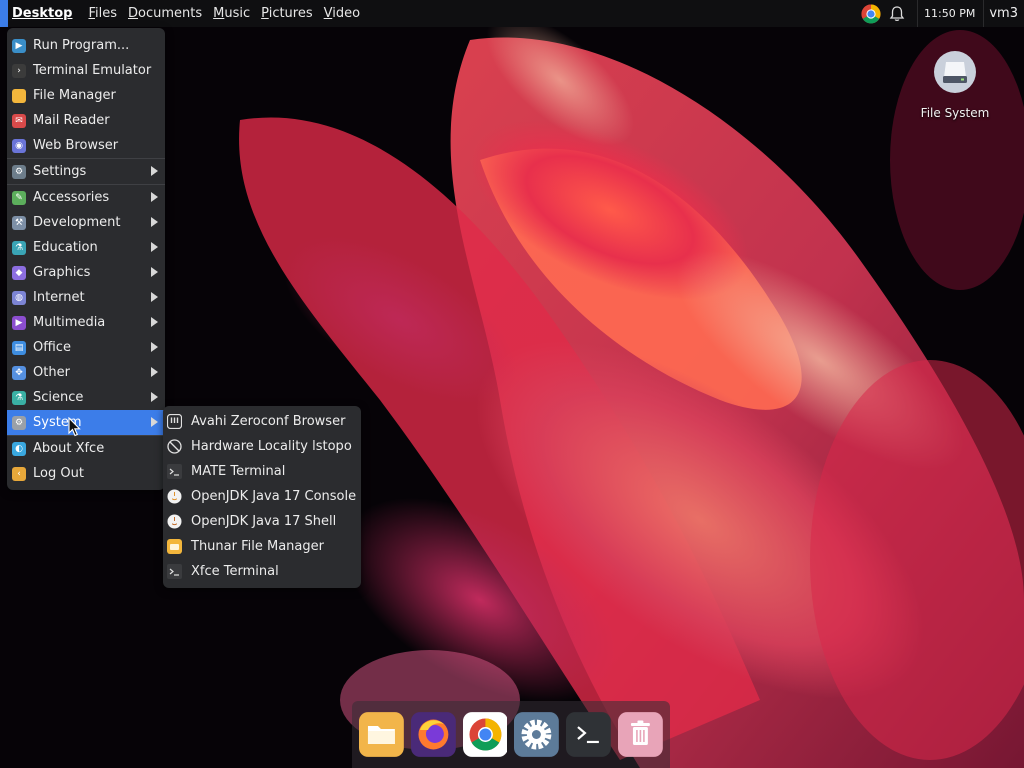 The height and width of the screenshot is (768, 1024). I want to click on submenu-item-label: OpenJDK Java 17 Console, so click(274, 496).